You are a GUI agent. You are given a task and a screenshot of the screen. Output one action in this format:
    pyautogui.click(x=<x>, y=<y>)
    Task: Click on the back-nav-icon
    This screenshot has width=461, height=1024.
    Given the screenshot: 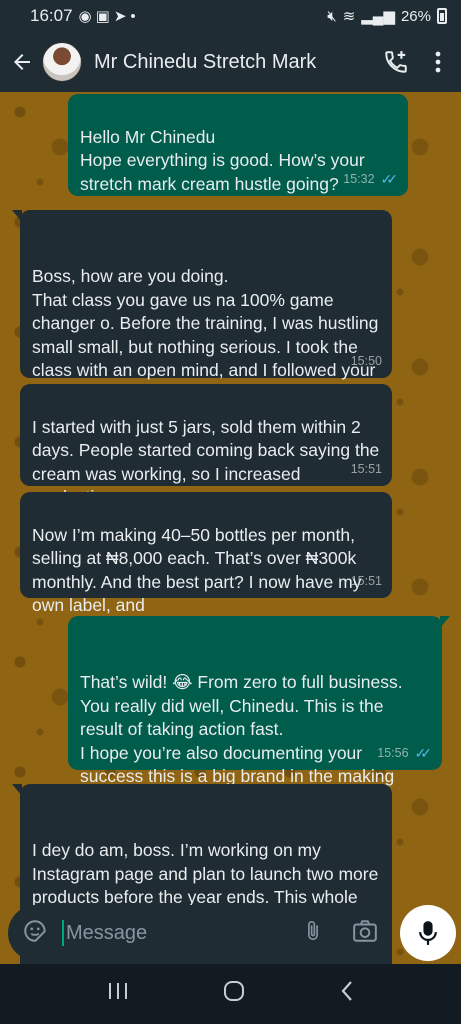 What is the action you would take?
    pyautogui.click(x=347, y=994)
    